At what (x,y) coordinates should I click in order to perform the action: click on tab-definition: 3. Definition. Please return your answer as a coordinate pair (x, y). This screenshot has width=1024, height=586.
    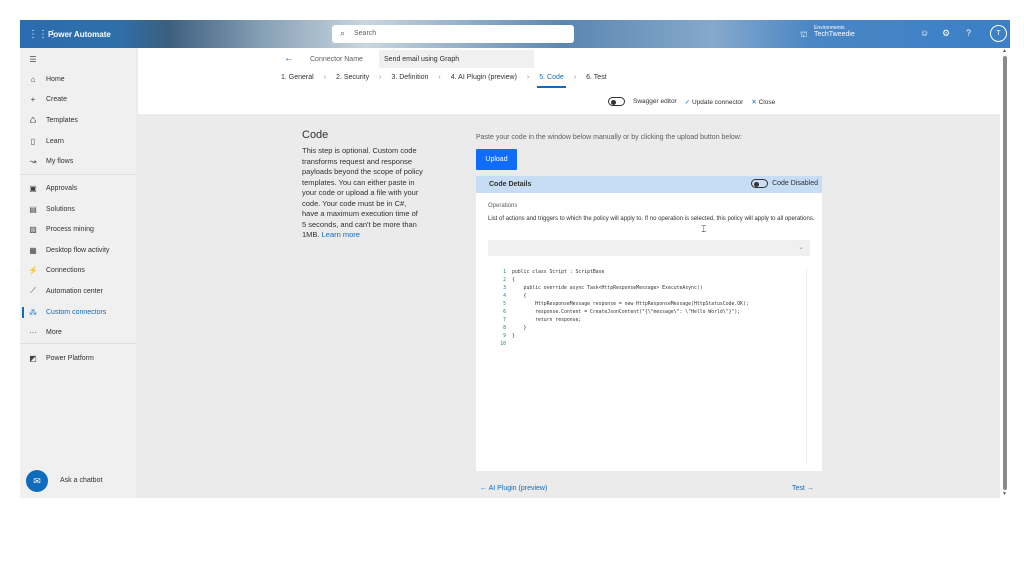
    Looking at the image, I should click on (409, 81).